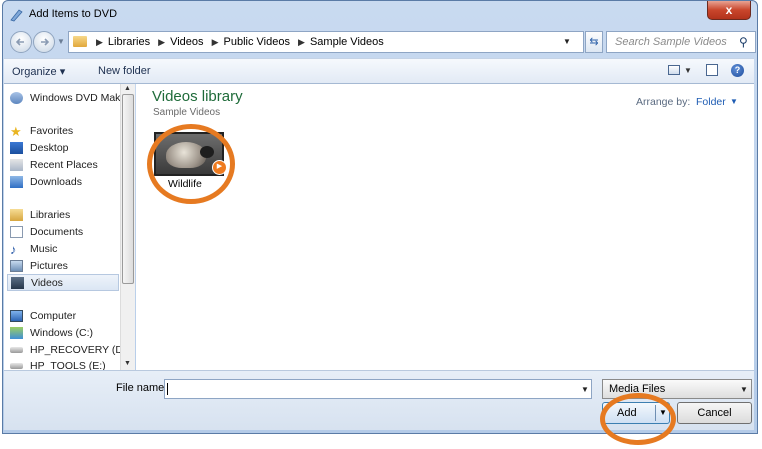 This screenshot has width=762, height=449. What do you see at coordinates (16, 131) in the screenshot?
I see `star-icon: ★` at bounding box center [16, 131].